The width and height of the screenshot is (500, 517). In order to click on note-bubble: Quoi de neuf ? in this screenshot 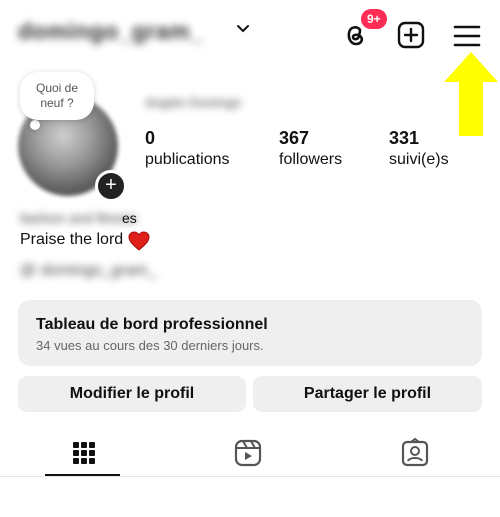, I will do `click(57, 96)`.